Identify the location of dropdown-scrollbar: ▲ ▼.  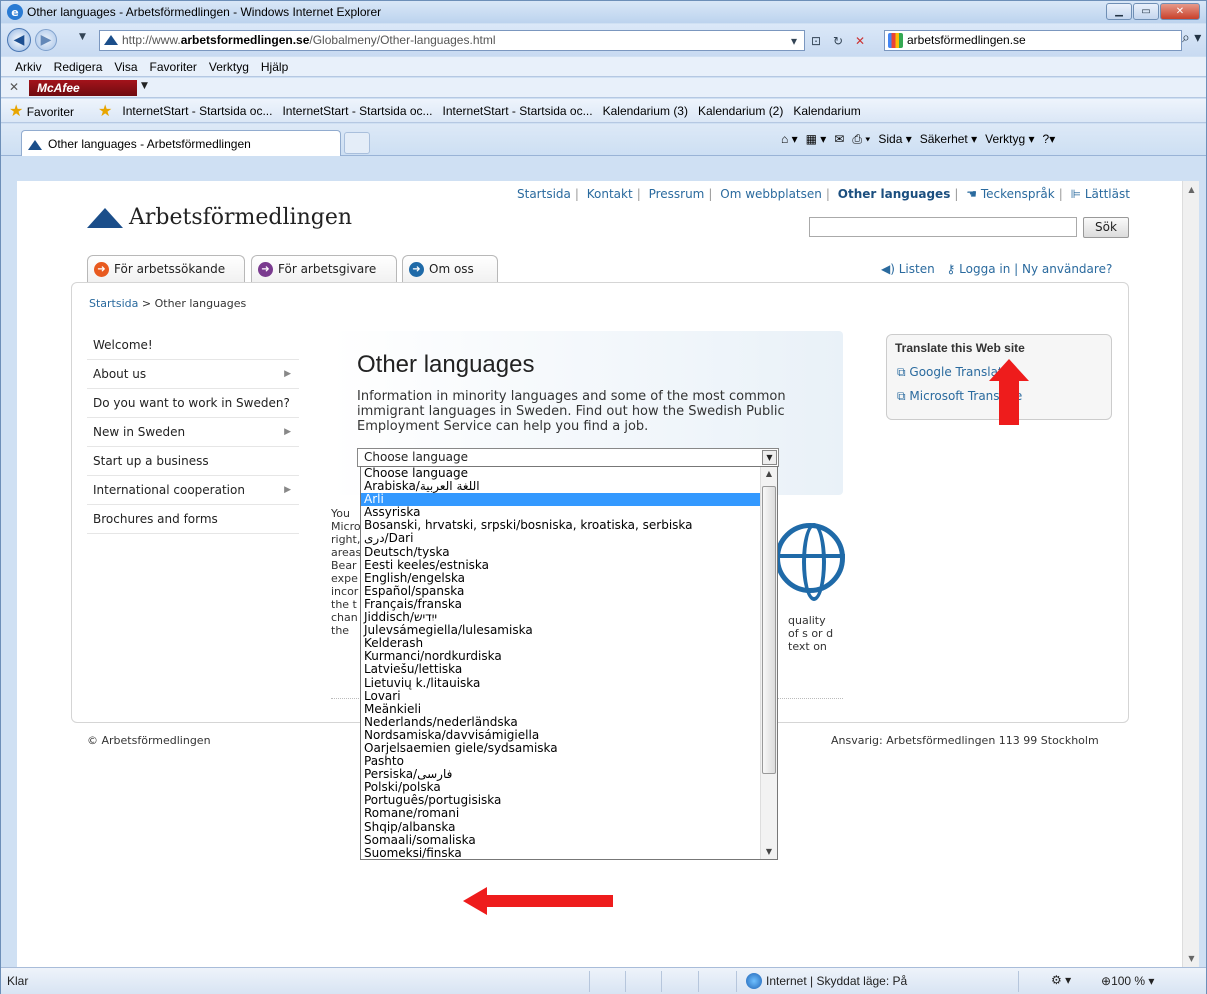
(768, 663).